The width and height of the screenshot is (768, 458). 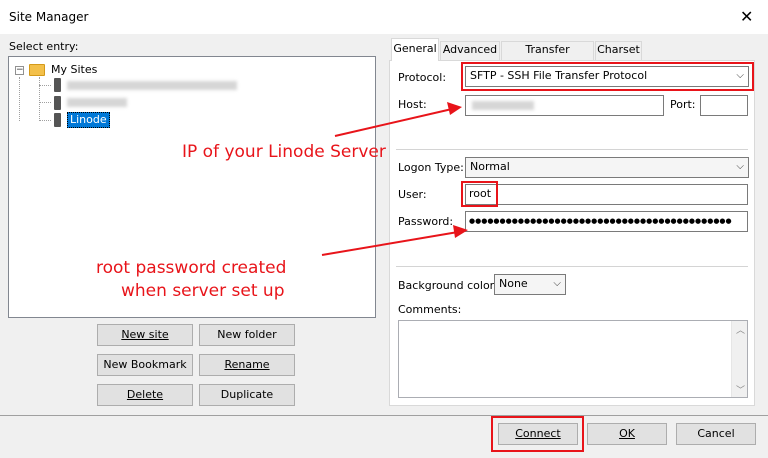 What do you see at coordinates (460, 231) in the screenshot?
I see `password-arrow-head` at bounding box center [460, 231].